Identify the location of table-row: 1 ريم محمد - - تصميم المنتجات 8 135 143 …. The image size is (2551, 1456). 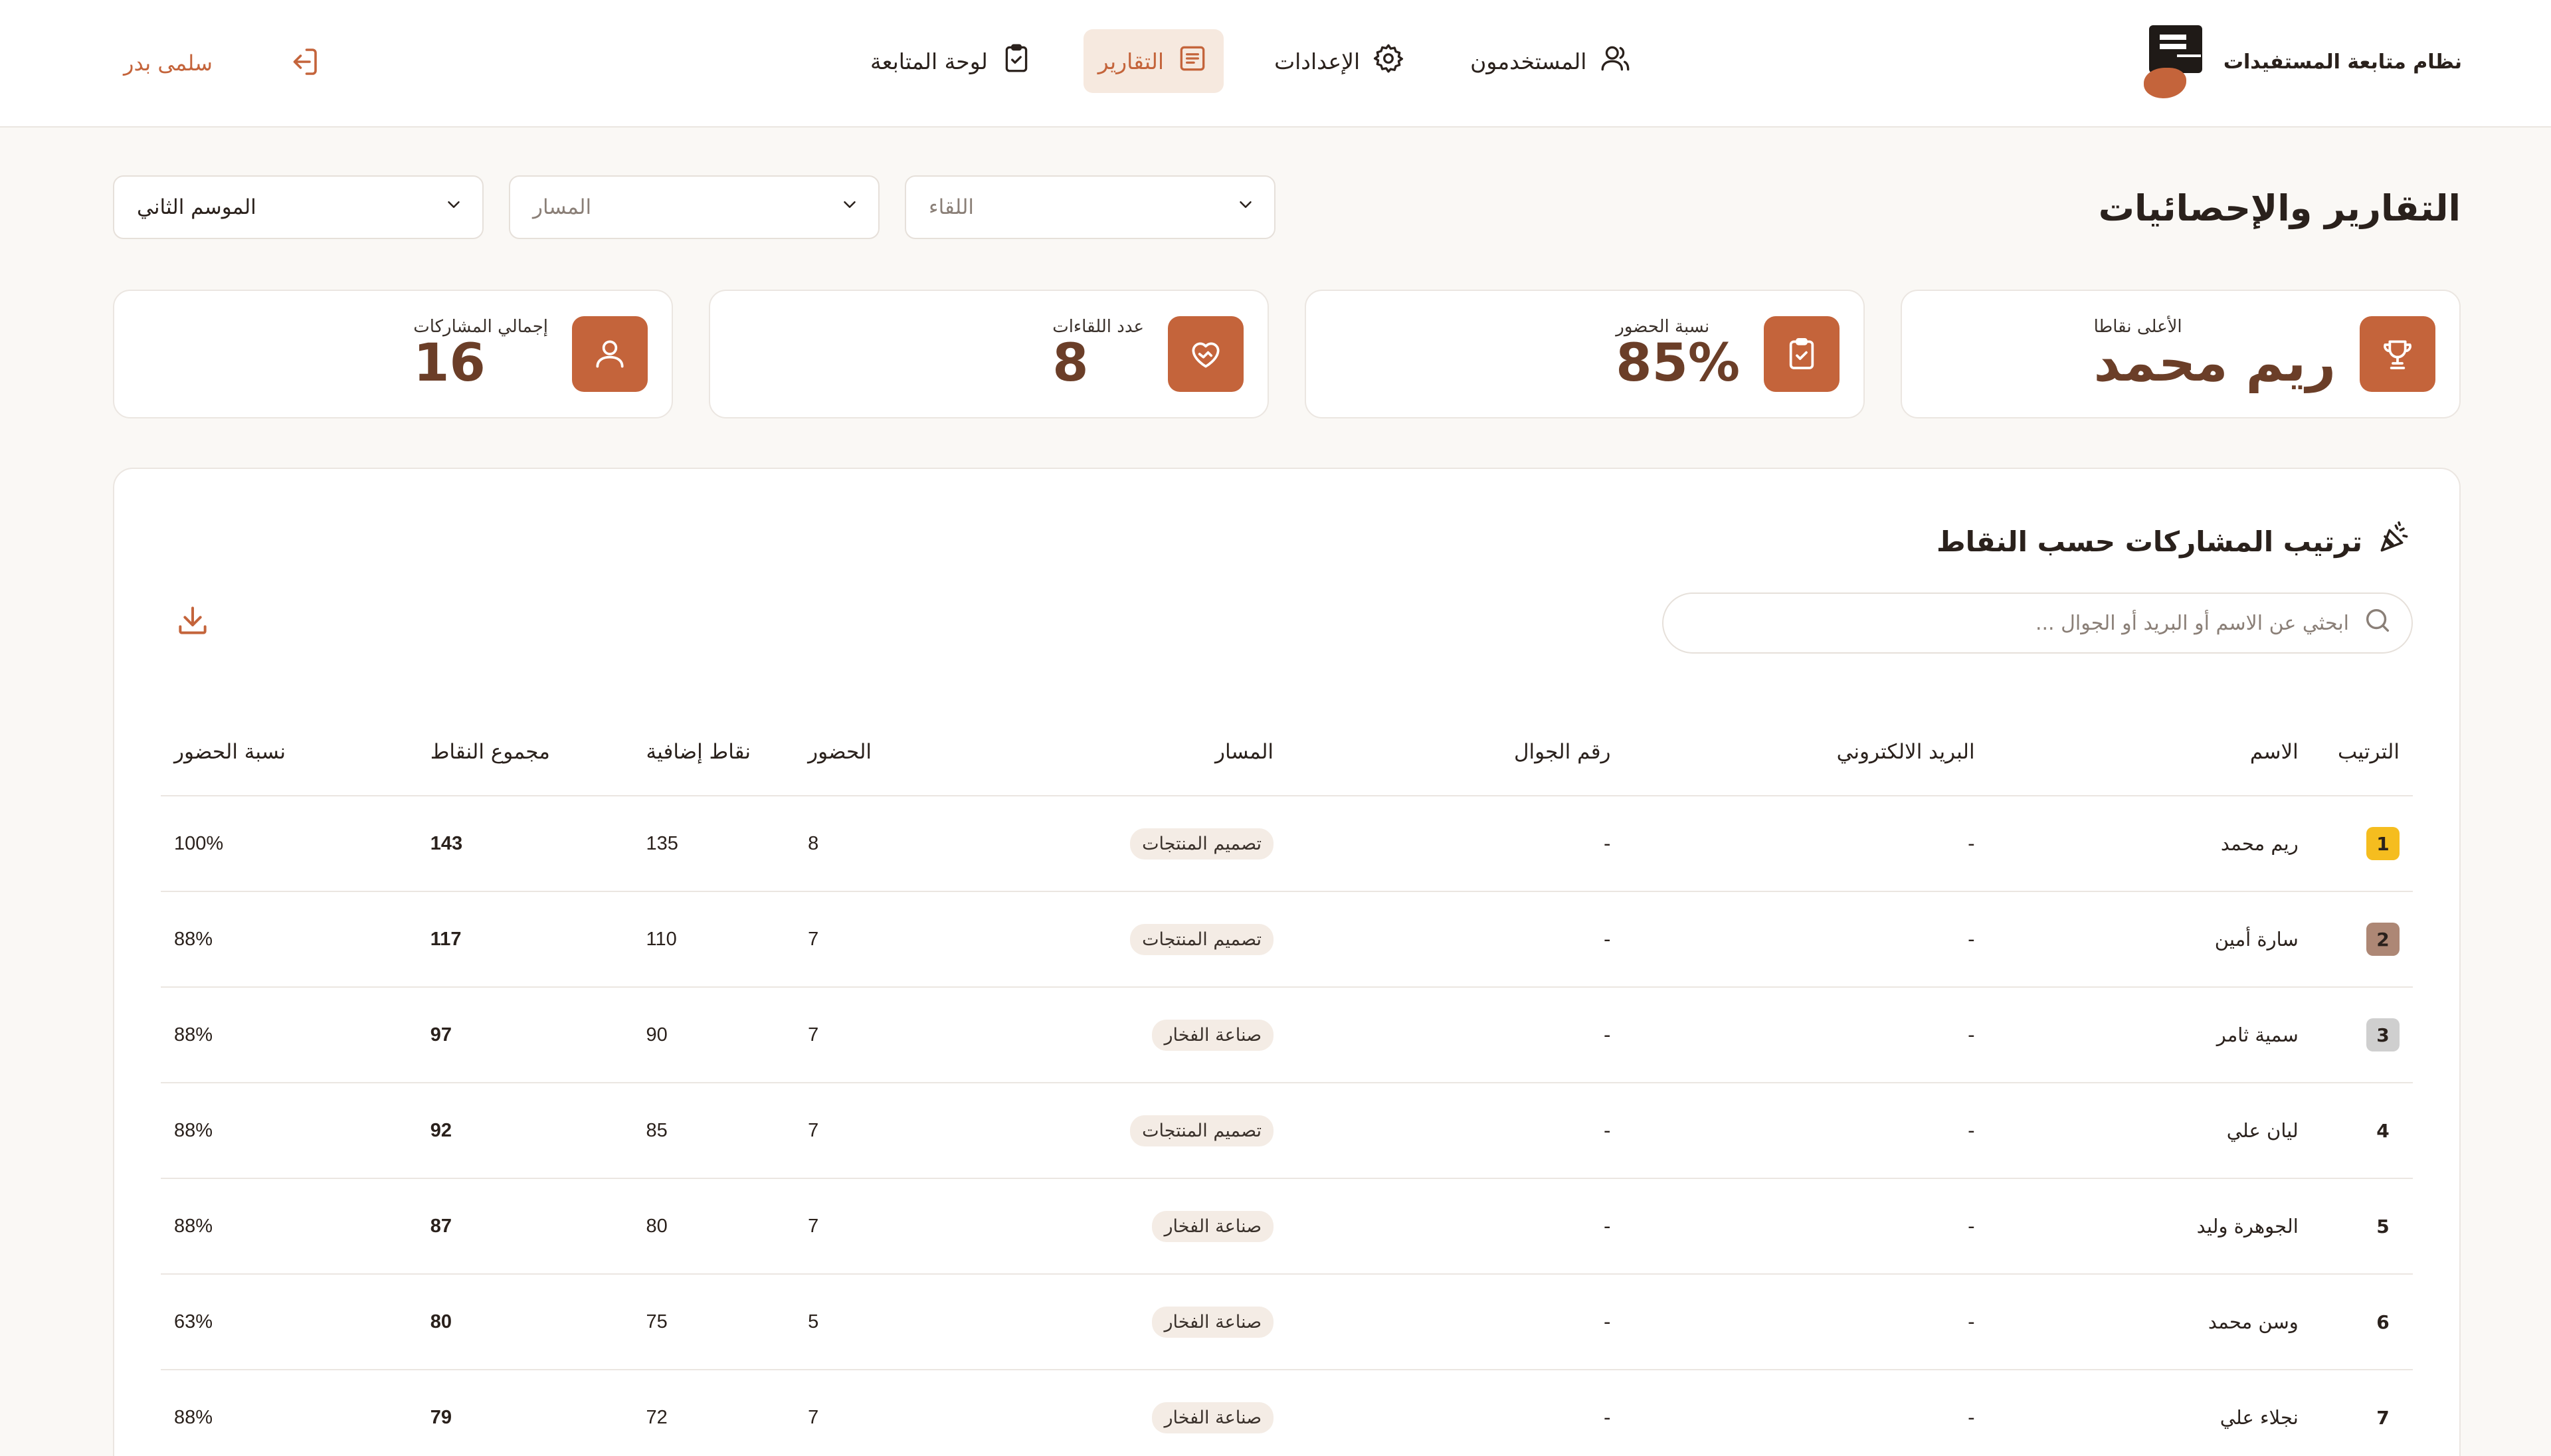
(1287, 844).